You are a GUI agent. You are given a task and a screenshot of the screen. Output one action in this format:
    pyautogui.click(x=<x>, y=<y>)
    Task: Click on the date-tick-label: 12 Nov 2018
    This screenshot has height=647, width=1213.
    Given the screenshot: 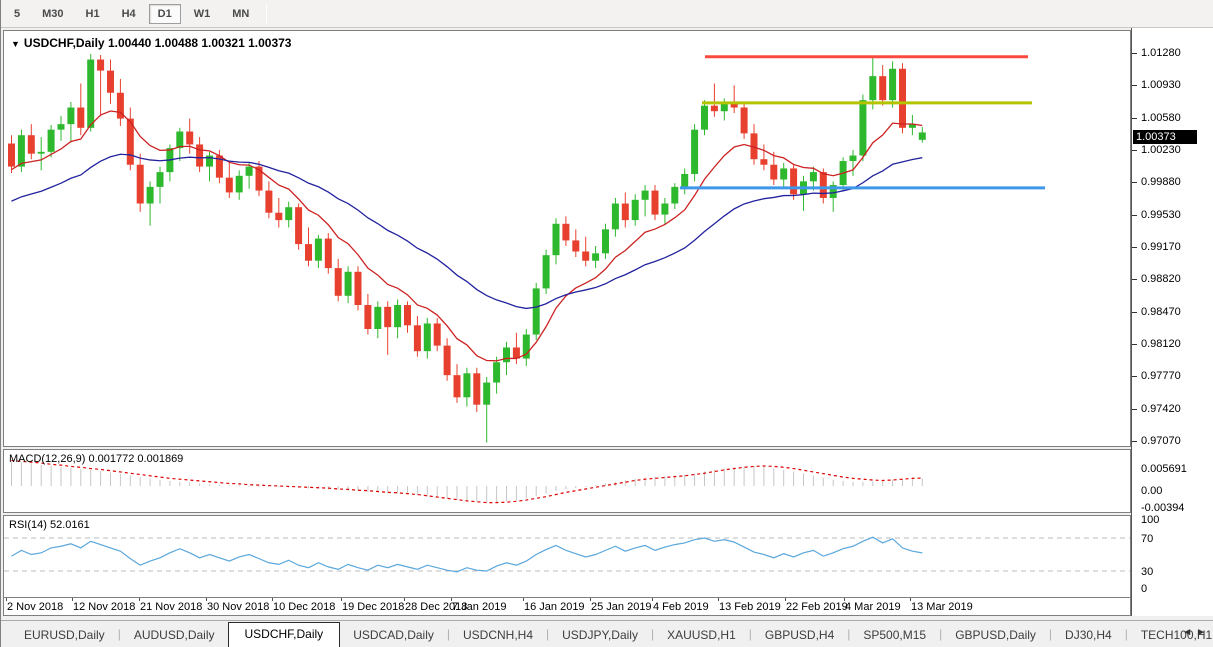 What is the action you would take?
    pyautogui.click(x=104, y=607)
    